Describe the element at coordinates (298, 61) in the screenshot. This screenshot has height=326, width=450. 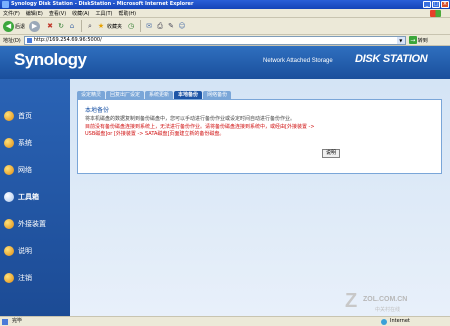
I see `header-tagline: Network Attached Storage` at that location.